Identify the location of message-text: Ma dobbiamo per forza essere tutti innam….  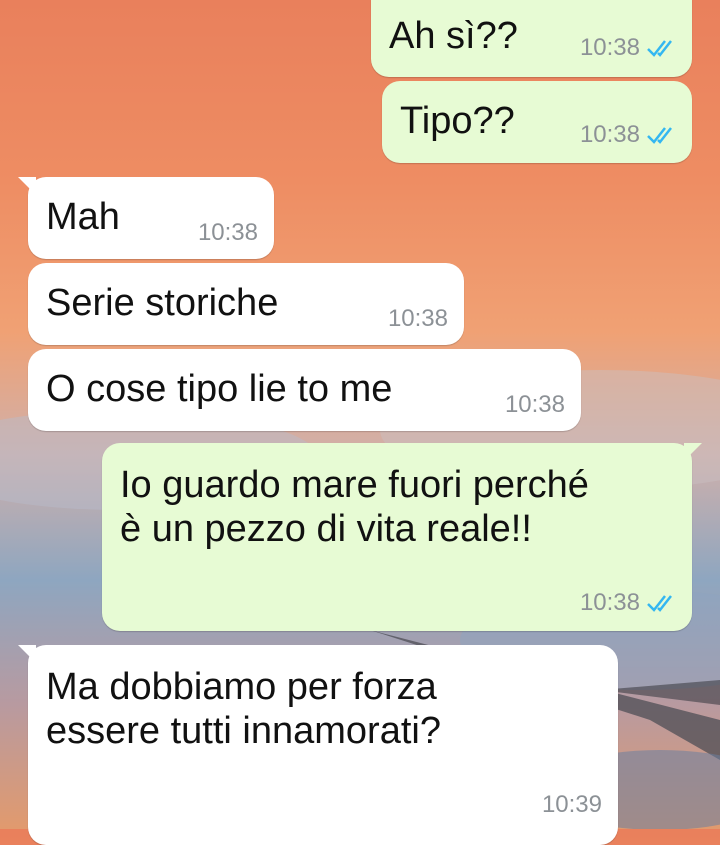
(243, 709).